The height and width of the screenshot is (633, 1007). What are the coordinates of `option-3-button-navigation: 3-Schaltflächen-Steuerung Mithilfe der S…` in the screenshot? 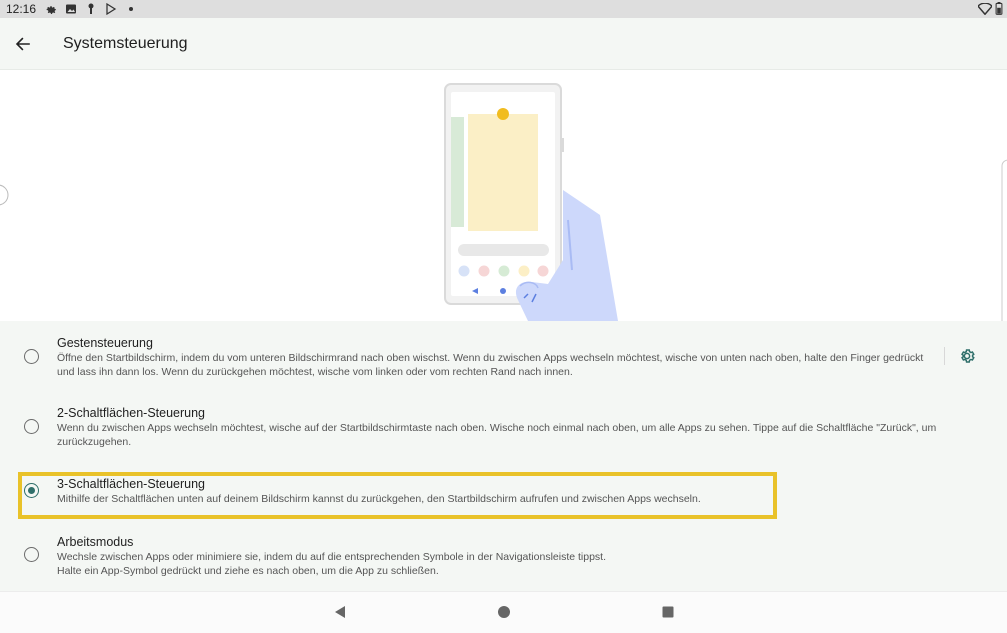 It's located at (503, 493).